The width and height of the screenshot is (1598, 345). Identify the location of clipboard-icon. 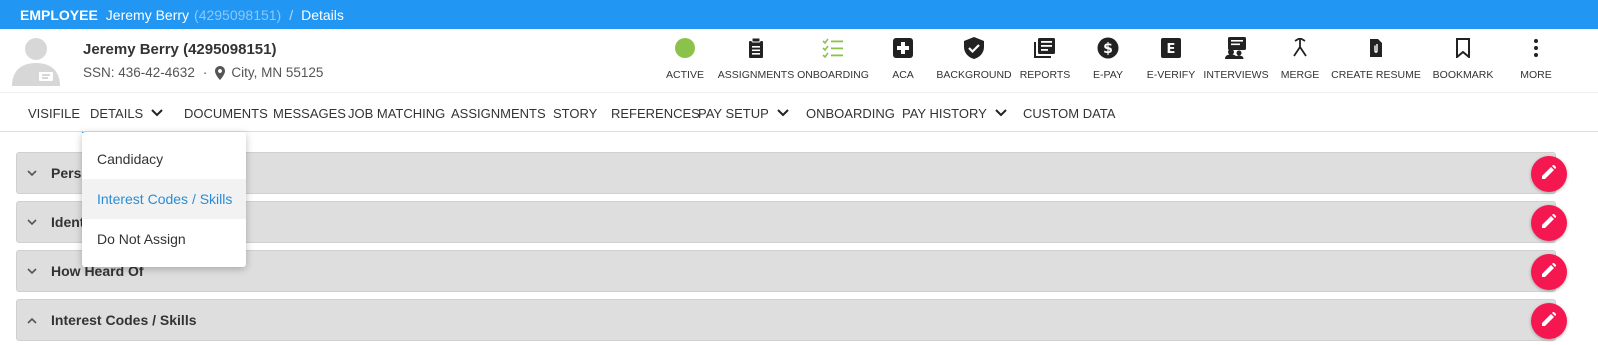
(756, 50).